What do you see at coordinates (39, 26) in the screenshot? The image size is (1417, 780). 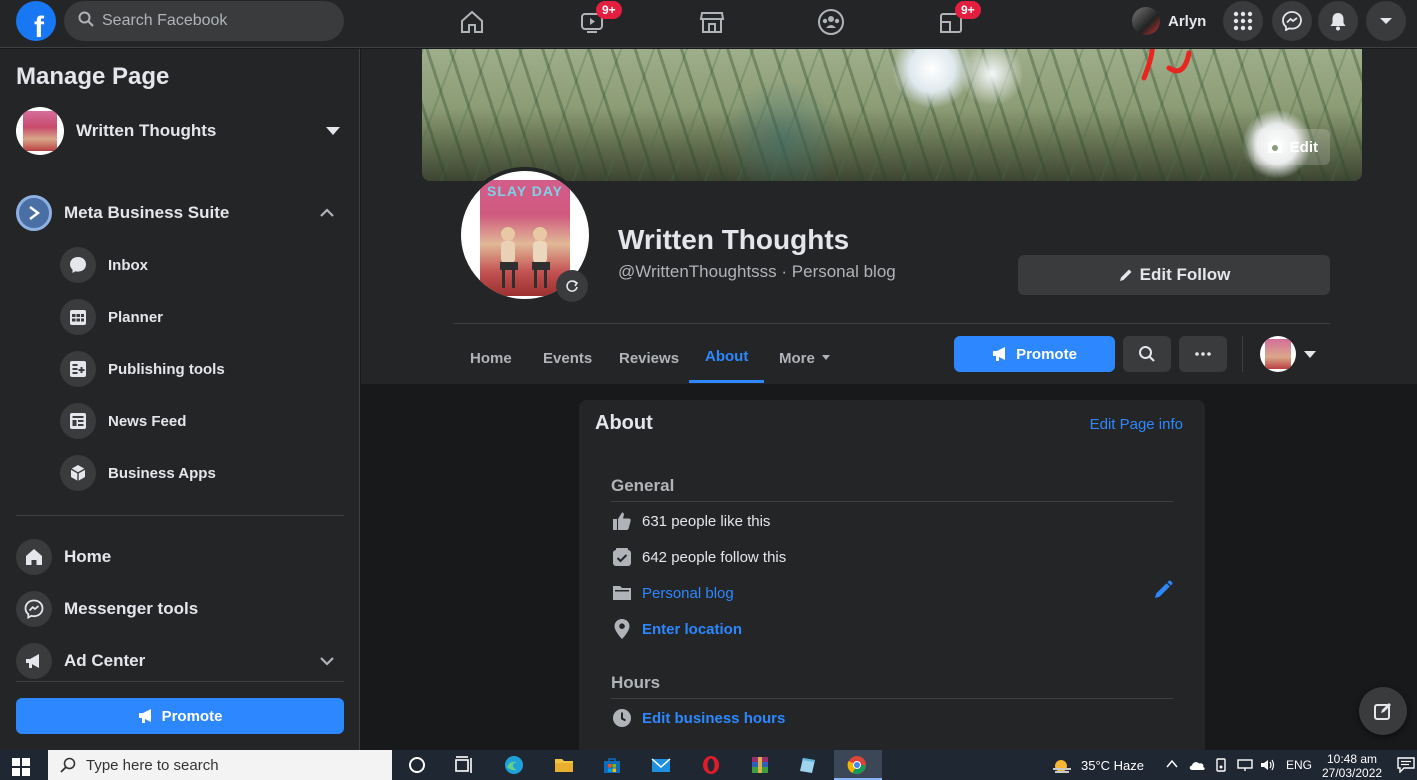 I see `facebook-logo-letter: f` at bounding box center [39, 26].